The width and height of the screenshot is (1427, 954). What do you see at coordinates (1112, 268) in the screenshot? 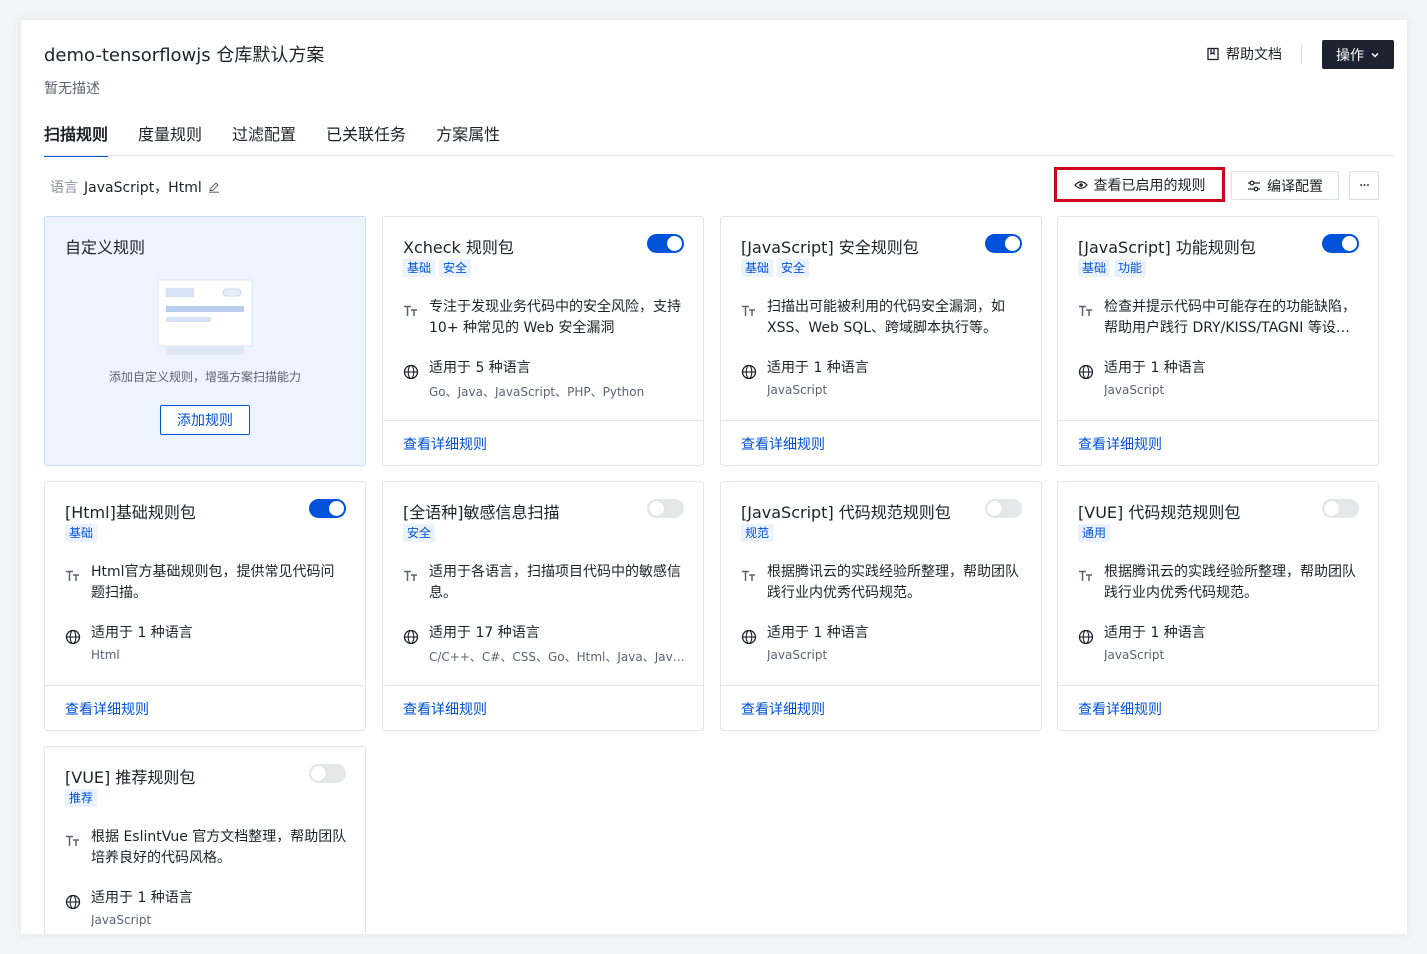
I see `rule-tags: 基础 功能` at bounding box center [1112, 268].